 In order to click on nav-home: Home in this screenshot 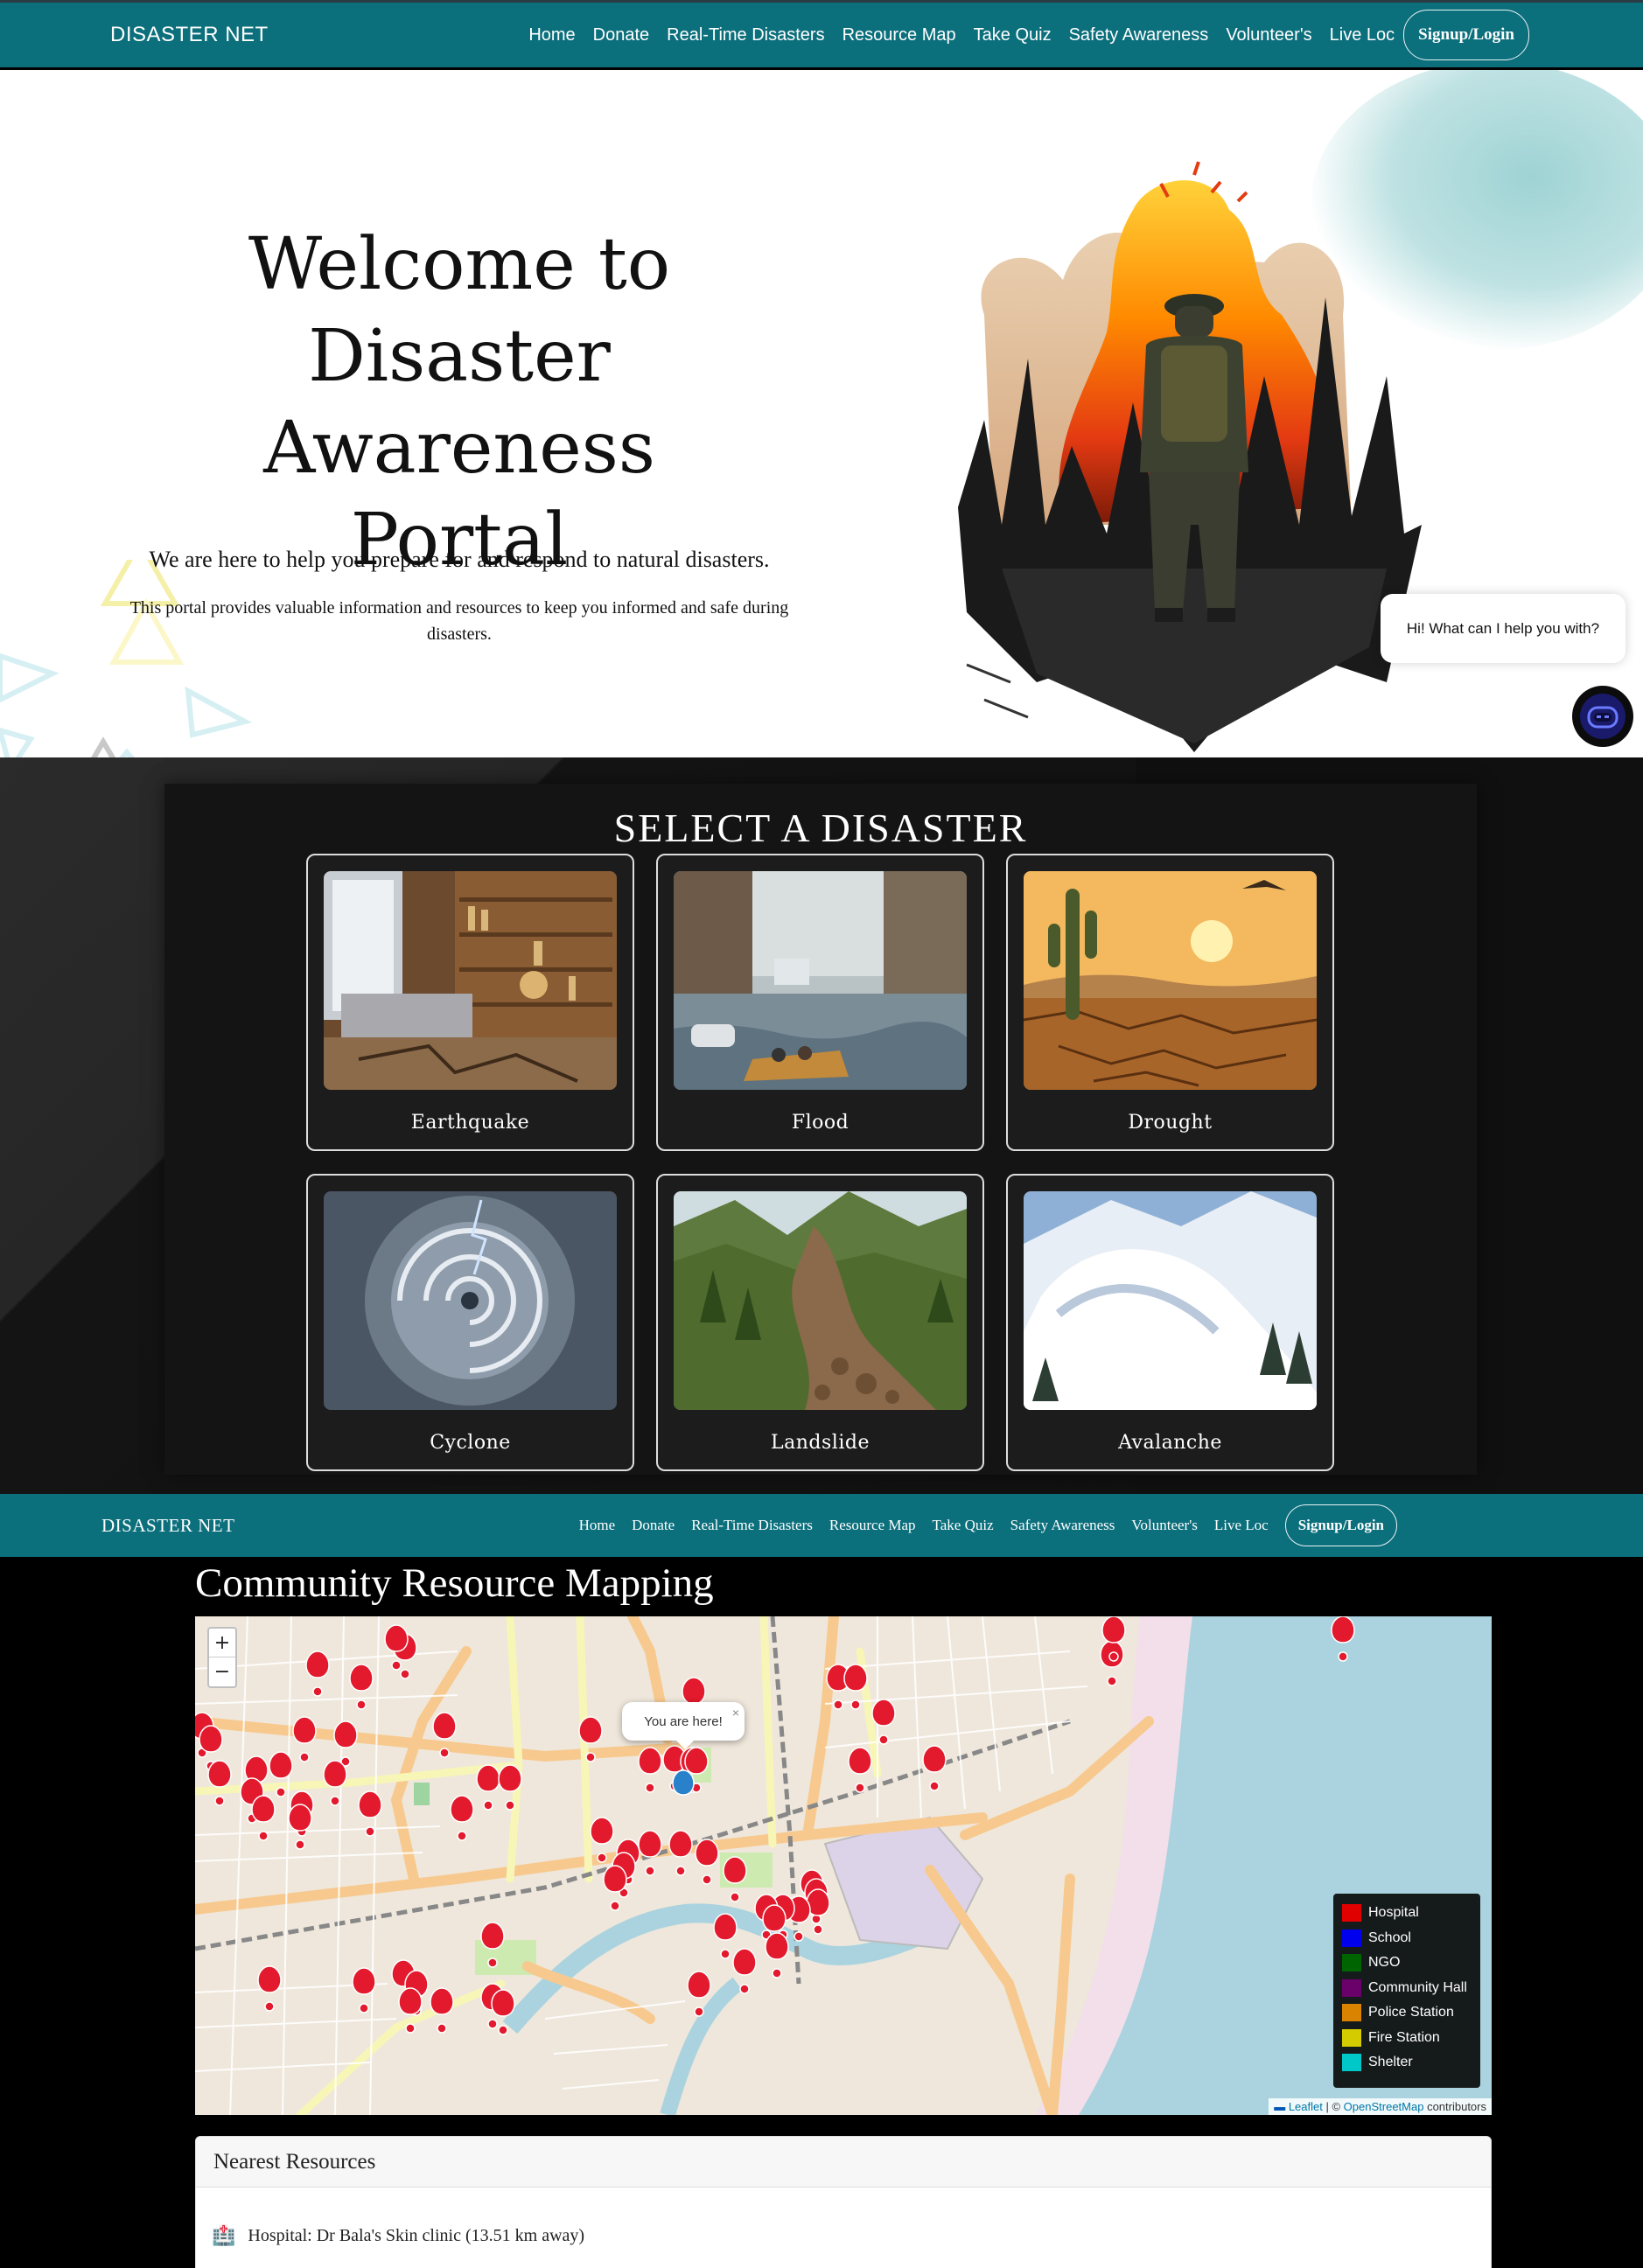, I will do `click(552, 35)`.